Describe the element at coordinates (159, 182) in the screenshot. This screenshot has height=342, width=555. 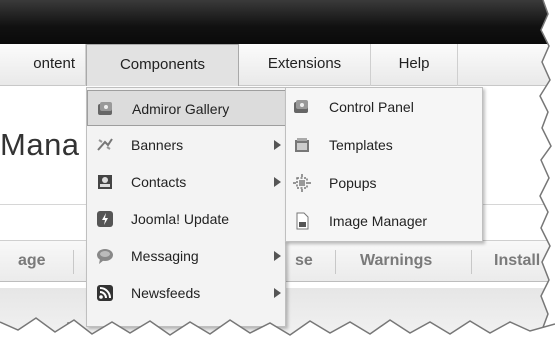
I see `menu-item-label: Contacts` at that location.